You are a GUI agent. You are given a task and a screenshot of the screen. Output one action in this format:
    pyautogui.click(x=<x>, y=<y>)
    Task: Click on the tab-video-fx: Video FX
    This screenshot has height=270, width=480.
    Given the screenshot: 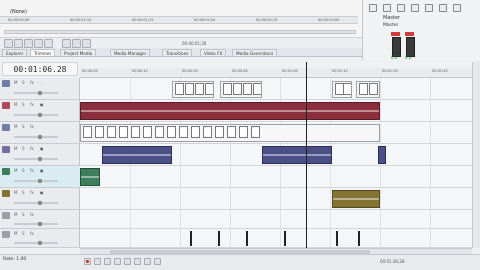 What is the action you would take?
    pyautogui.click(x=213, y=52)
    